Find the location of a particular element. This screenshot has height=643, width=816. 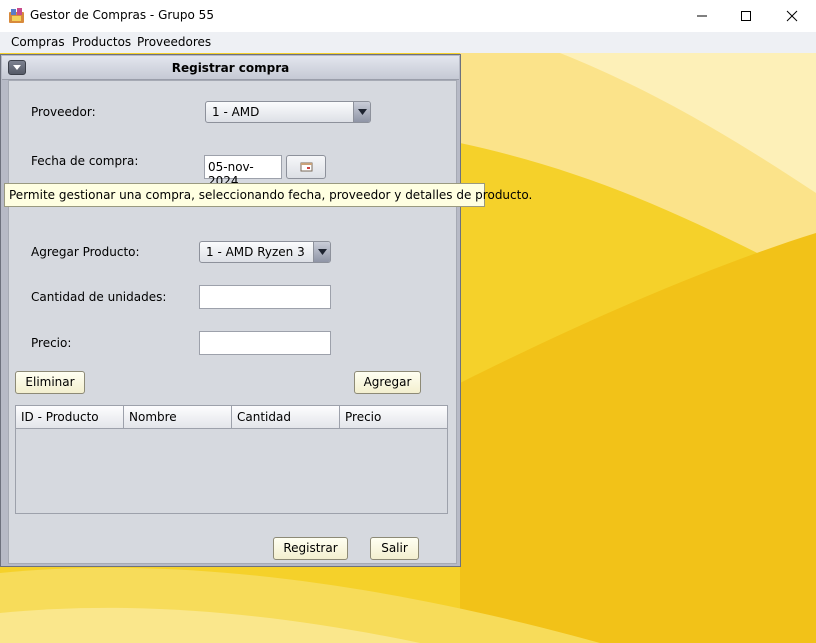

proveedor-dropdown-arrow is located at coordinates (361, 112).